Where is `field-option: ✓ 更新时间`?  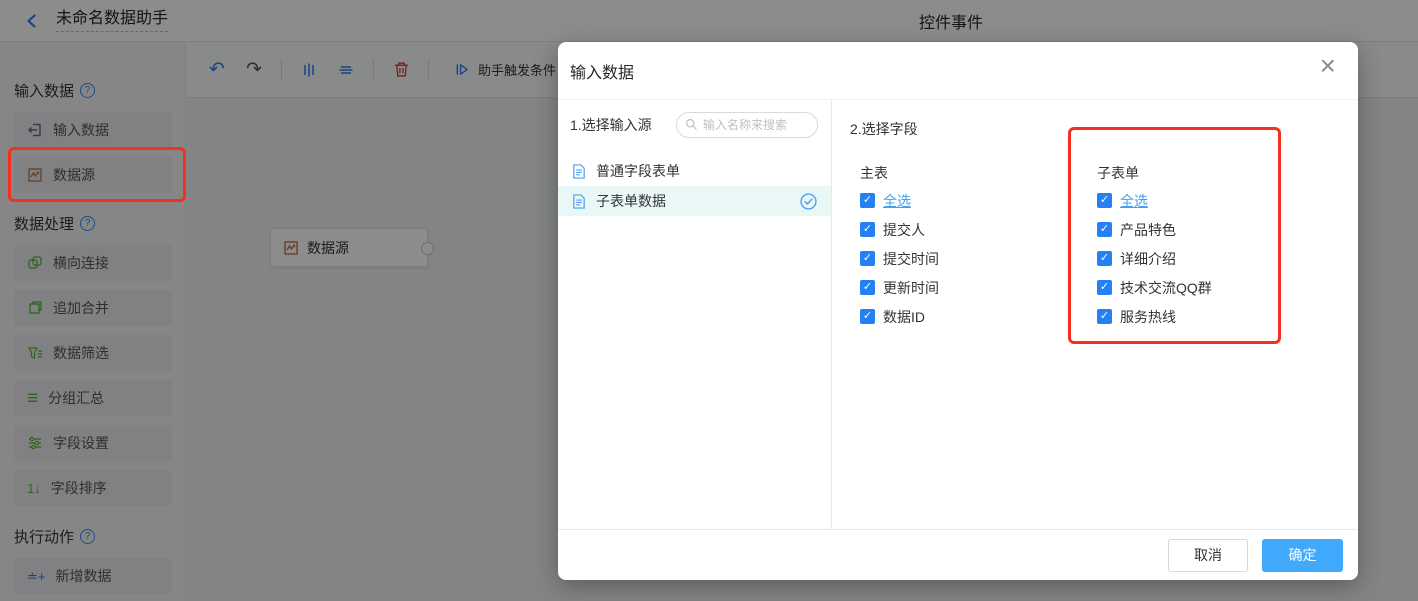 field-option: ✓ 更新时间 is located at coordinates (973, 288).